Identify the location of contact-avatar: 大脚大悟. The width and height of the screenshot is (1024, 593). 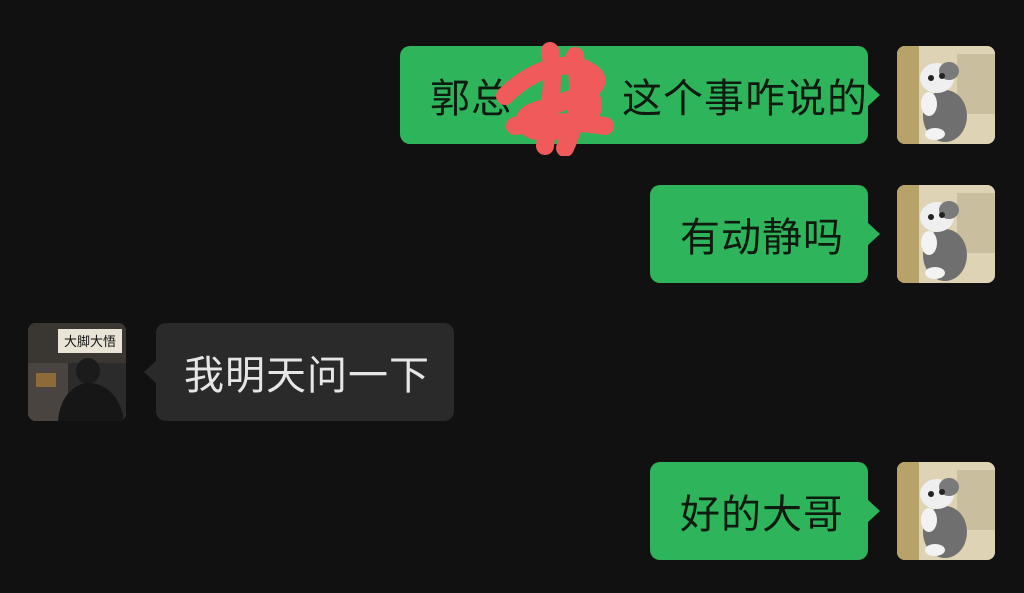
(77, 372).